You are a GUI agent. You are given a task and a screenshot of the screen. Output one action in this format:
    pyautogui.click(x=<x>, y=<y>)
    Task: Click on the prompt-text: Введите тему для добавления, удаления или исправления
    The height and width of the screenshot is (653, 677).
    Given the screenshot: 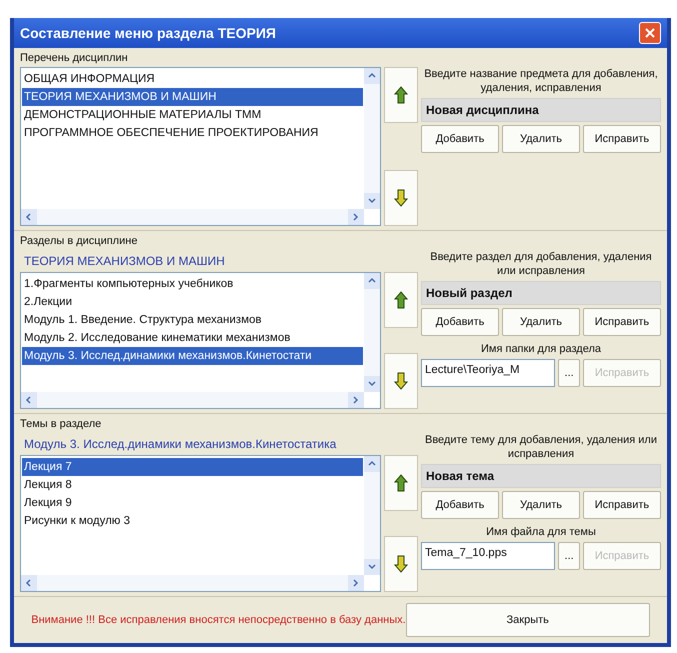 What is the action you would take?
    pyautogui.click(x=541, y=446)
    